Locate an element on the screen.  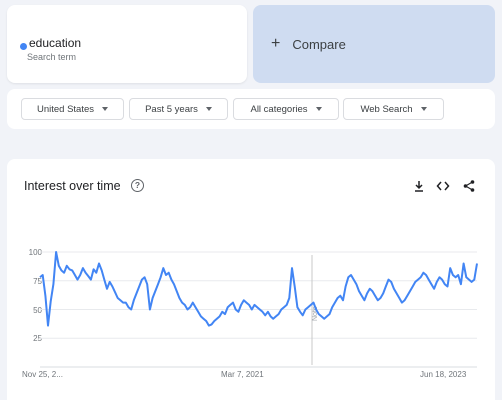
search-term-card: education Search term is located at coordinates (127, 44).